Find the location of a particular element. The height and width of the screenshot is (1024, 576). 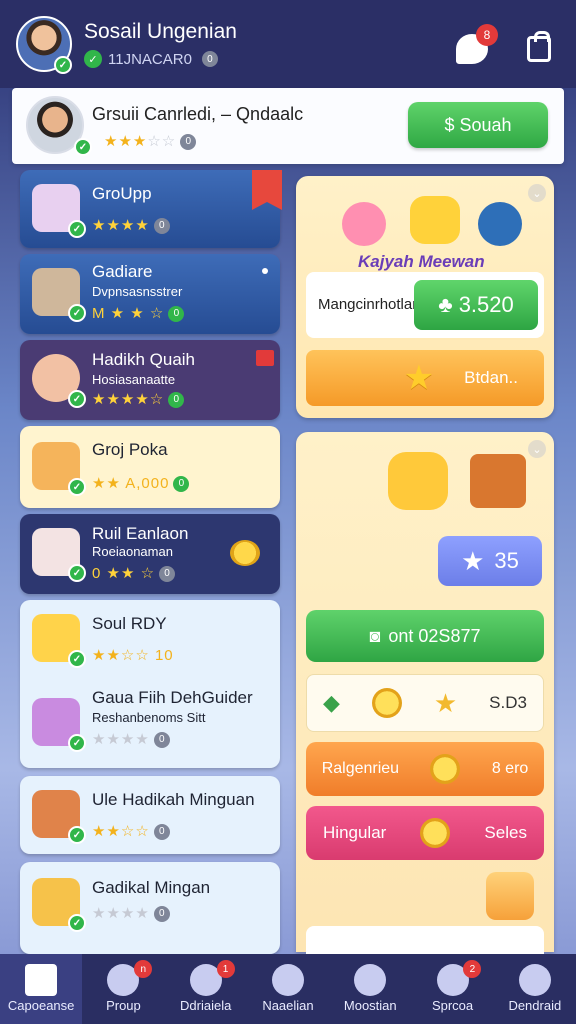

nav-badge: 2 is located at coordinates (472, 969).